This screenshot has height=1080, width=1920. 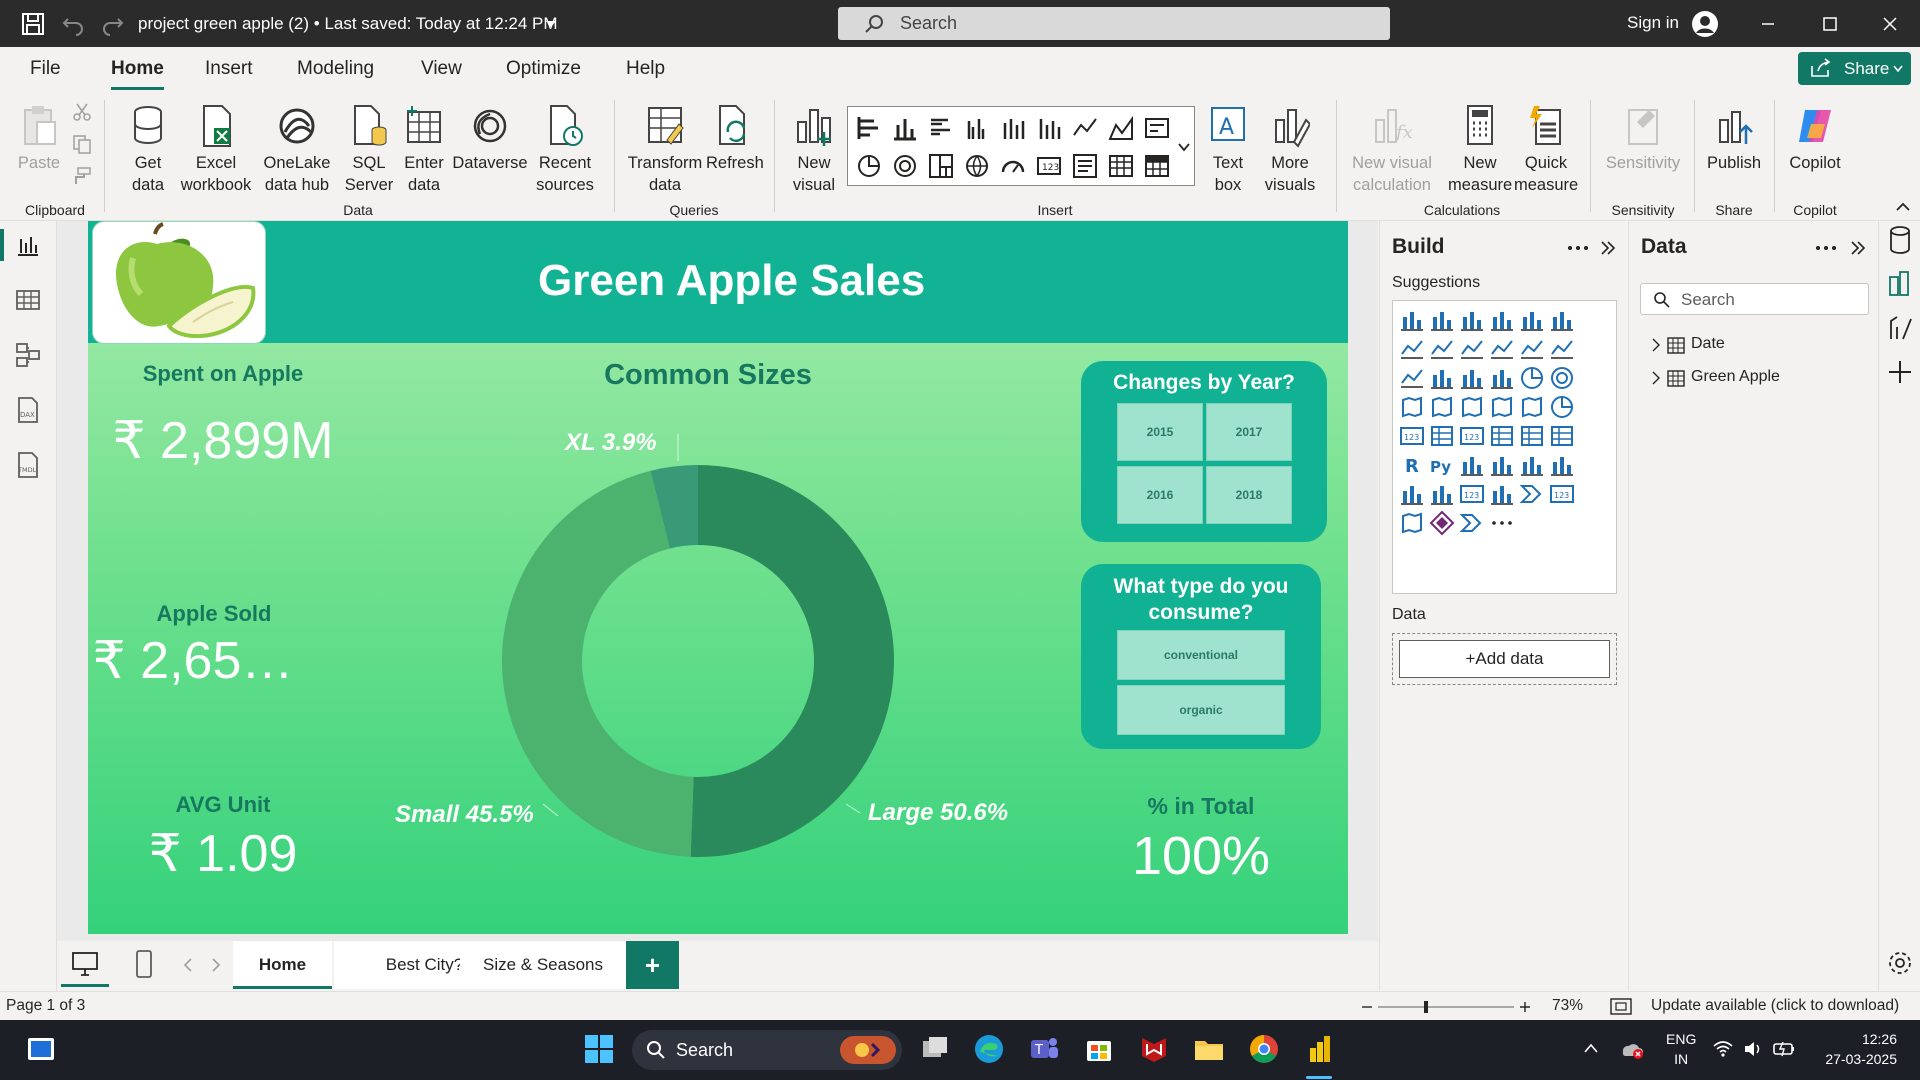 What do you see at coordinates (1502, 523) in the screenshot?
I see `more-icon` at bounding box center [1502, 523].